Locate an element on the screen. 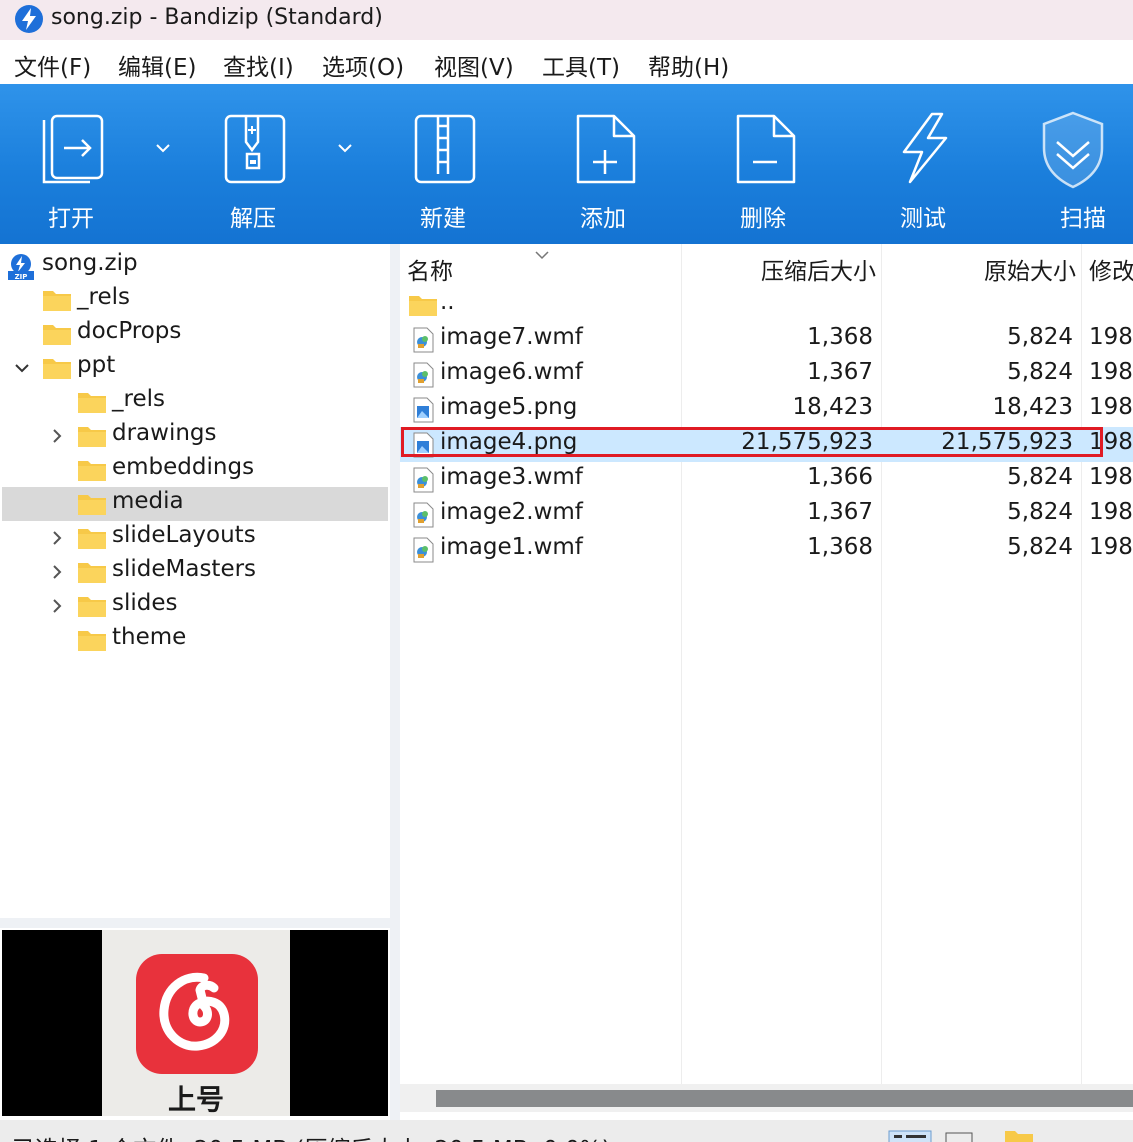 The width and height of the screenshot is (1133, 1142). sort-chevron-icon is located at coordinates (542, 255).